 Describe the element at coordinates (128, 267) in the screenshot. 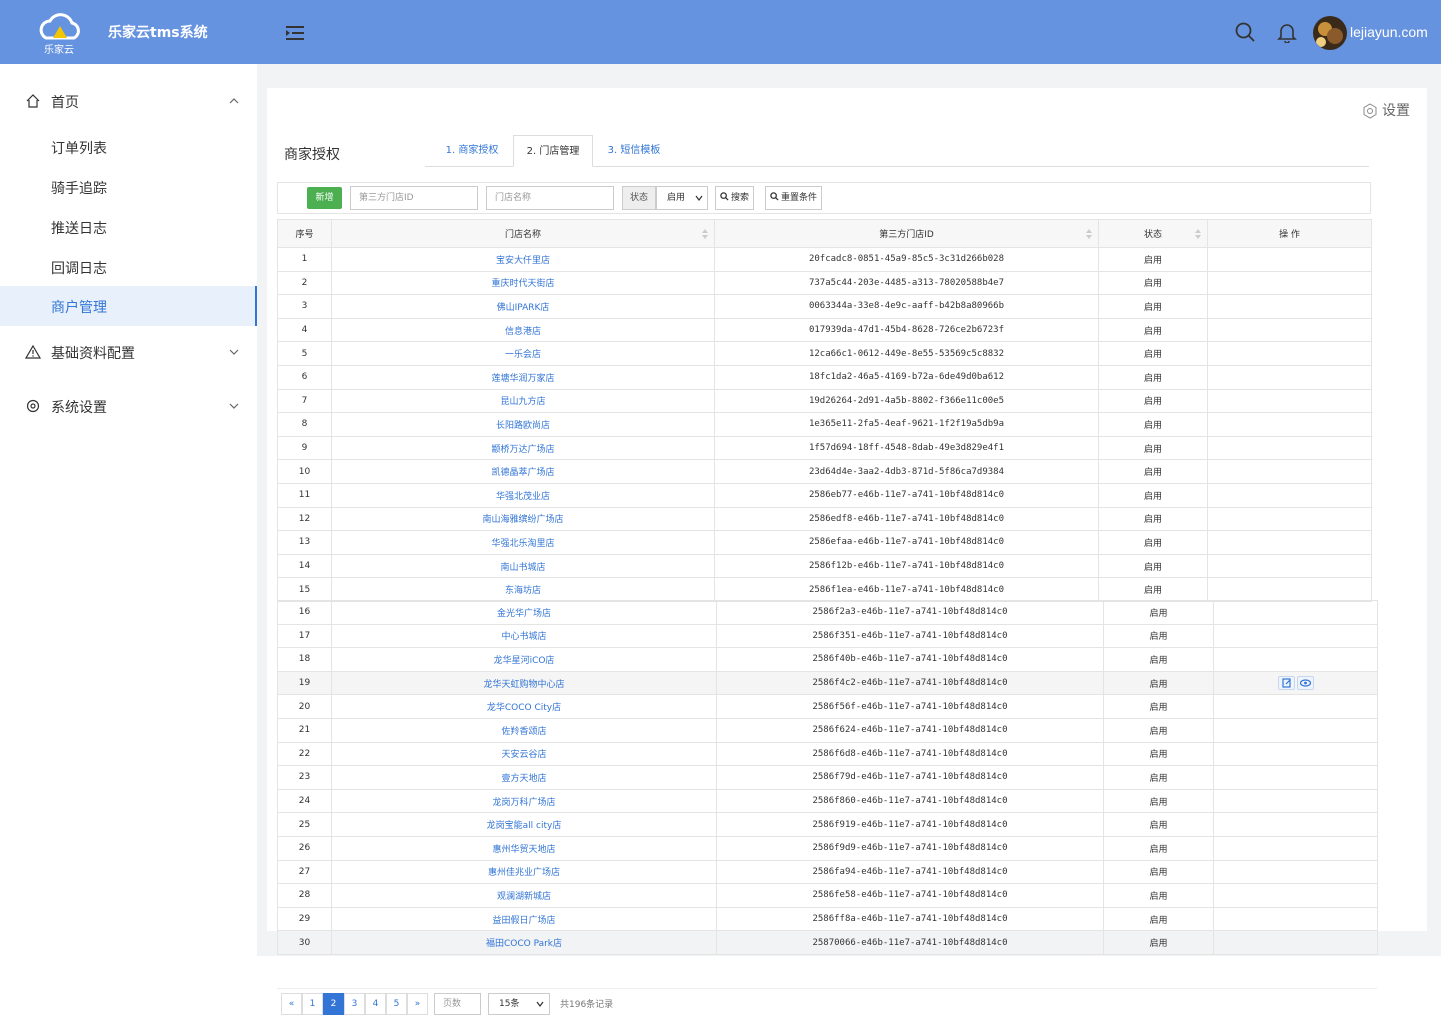

I see `sidebar-item-callback-log: 回调日志` at that location.